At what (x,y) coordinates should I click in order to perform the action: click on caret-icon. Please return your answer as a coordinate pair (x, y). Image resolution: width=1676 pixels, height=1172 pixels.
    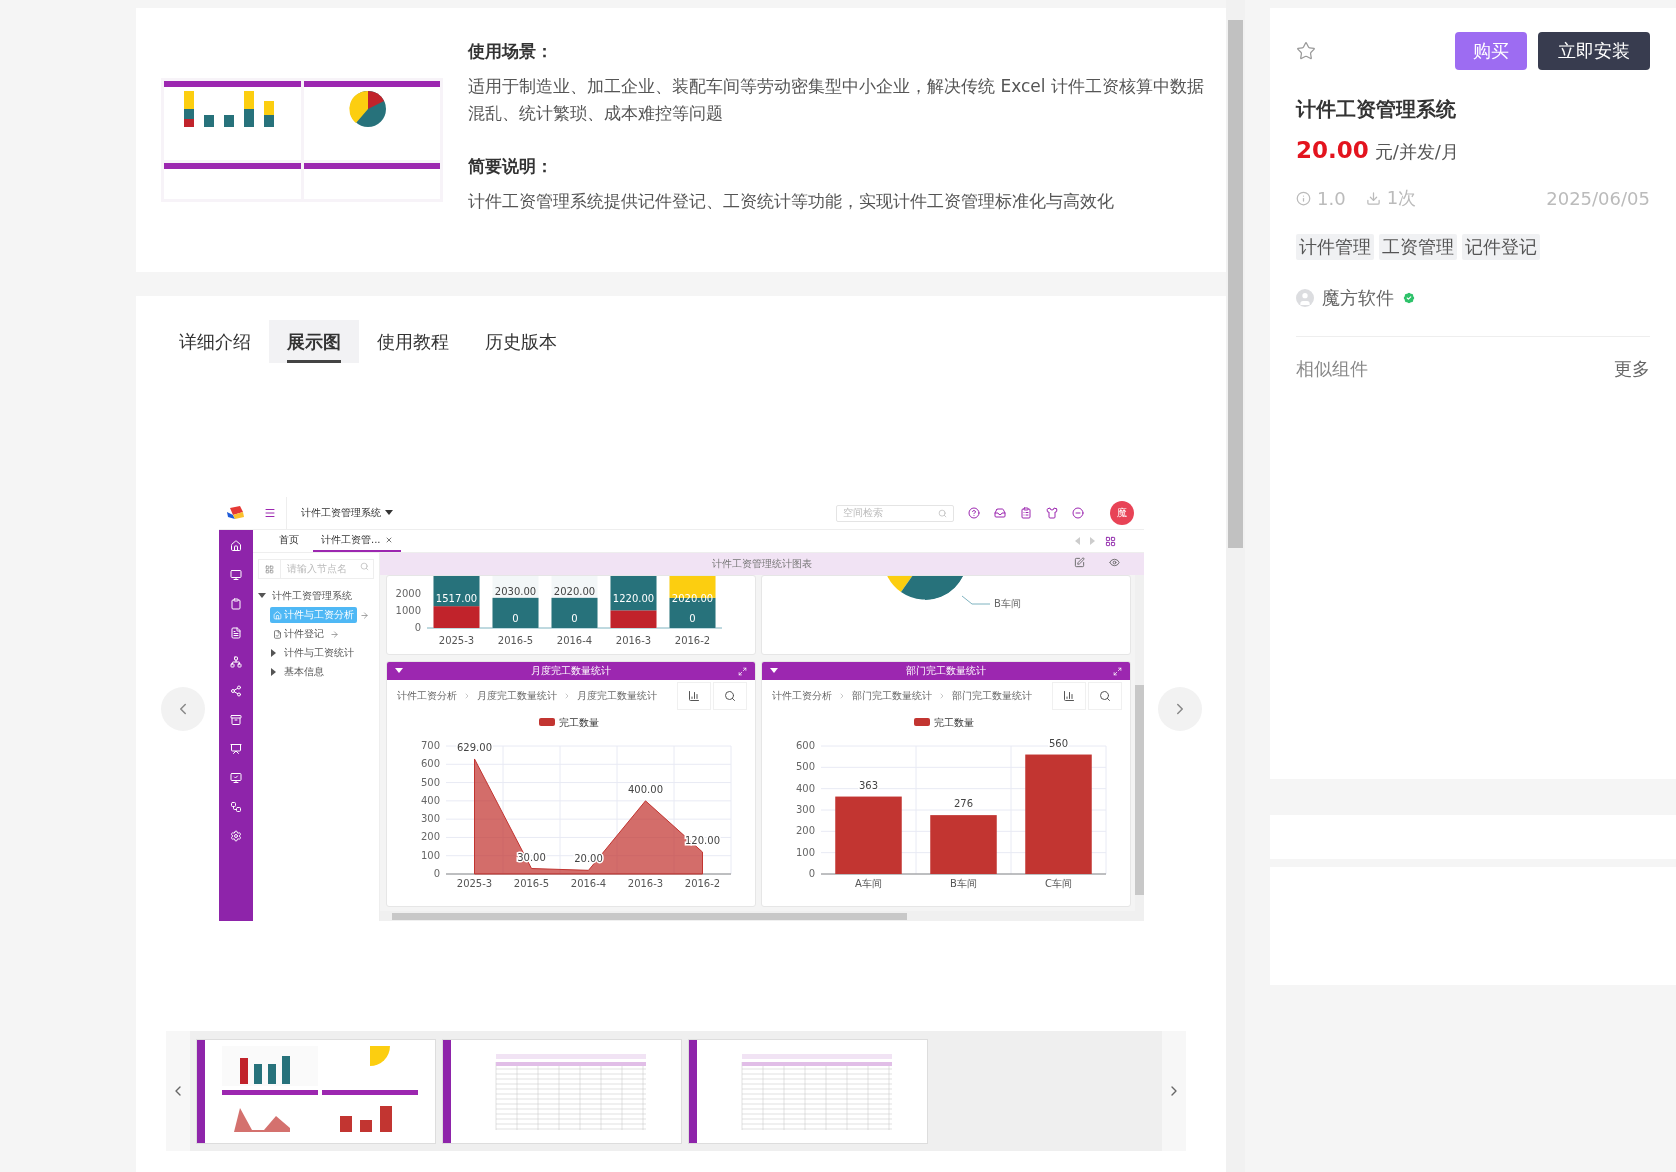
    Looking at the image, I should click on (774, 671).